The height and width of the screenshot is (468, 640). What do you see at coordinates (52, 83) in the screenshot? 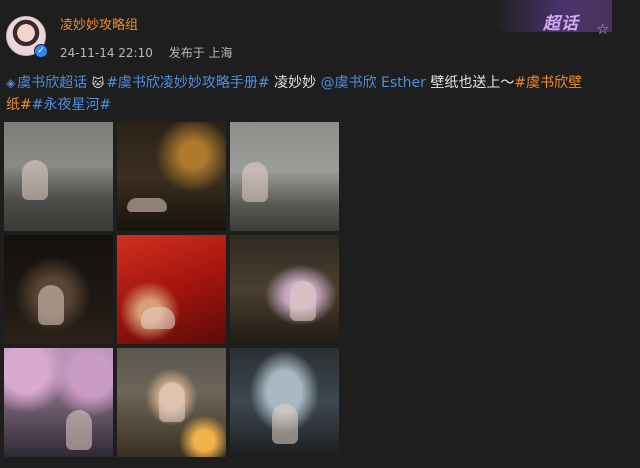
I see `supertopic-link-text: 虞书欣超话` at bounding box center [52, 83].